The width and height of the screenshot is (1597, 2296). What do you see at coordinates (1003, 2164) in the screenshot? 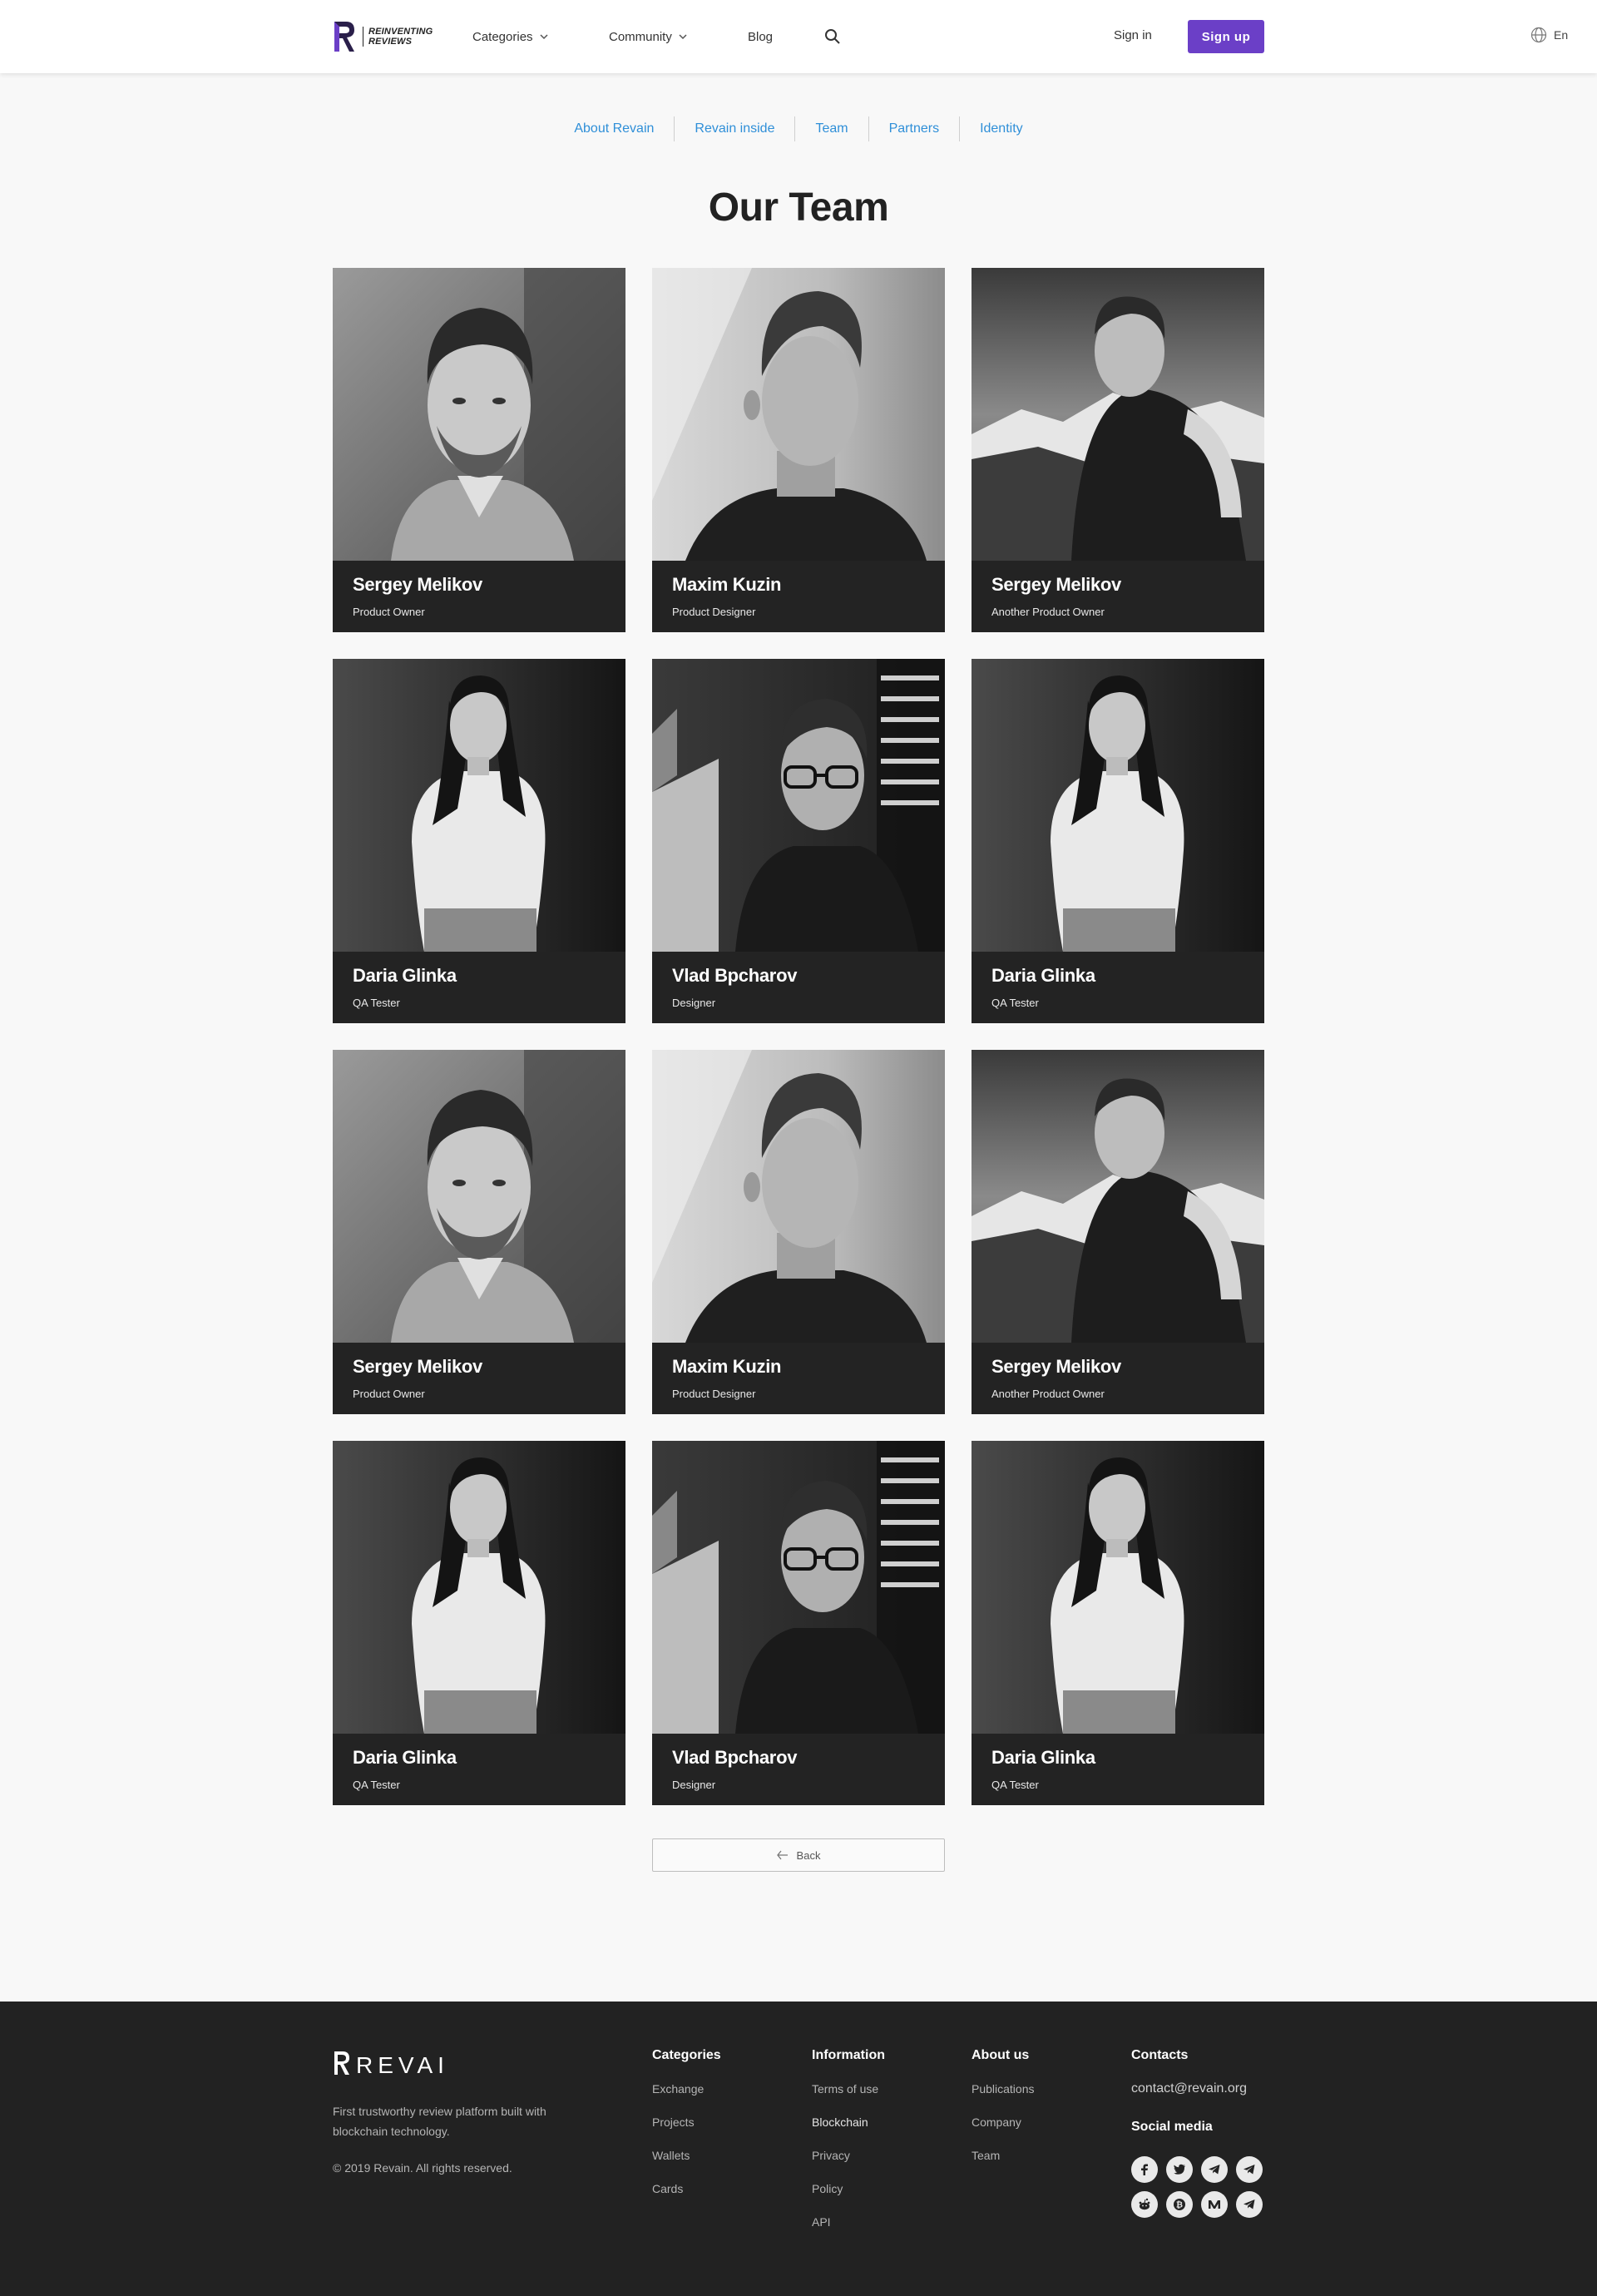
I see `footer-link-team: Team` at bounding box center [1003, 2164].